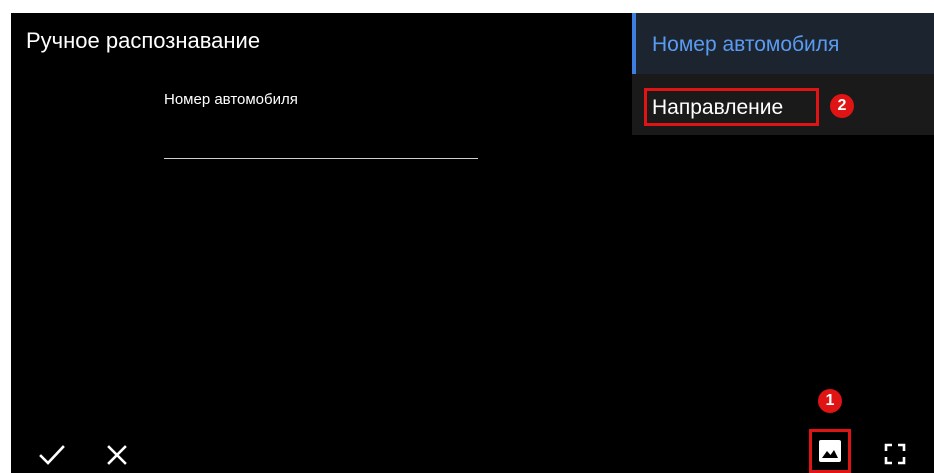  I want to click on tab-plate-number: Номер автомобиля, so click(783, 43).